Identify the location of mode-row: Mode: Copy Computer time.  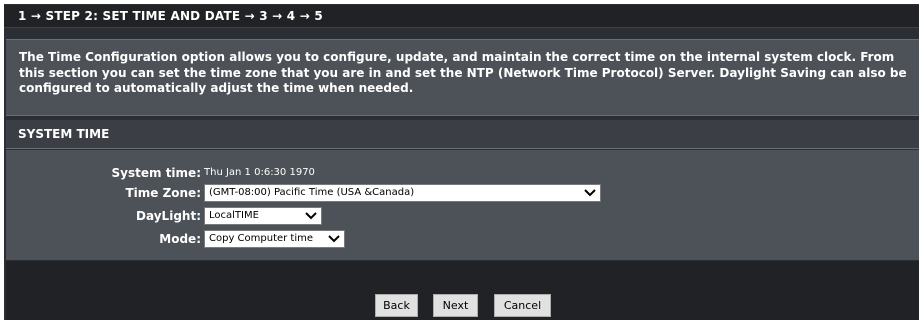
(462, 239).